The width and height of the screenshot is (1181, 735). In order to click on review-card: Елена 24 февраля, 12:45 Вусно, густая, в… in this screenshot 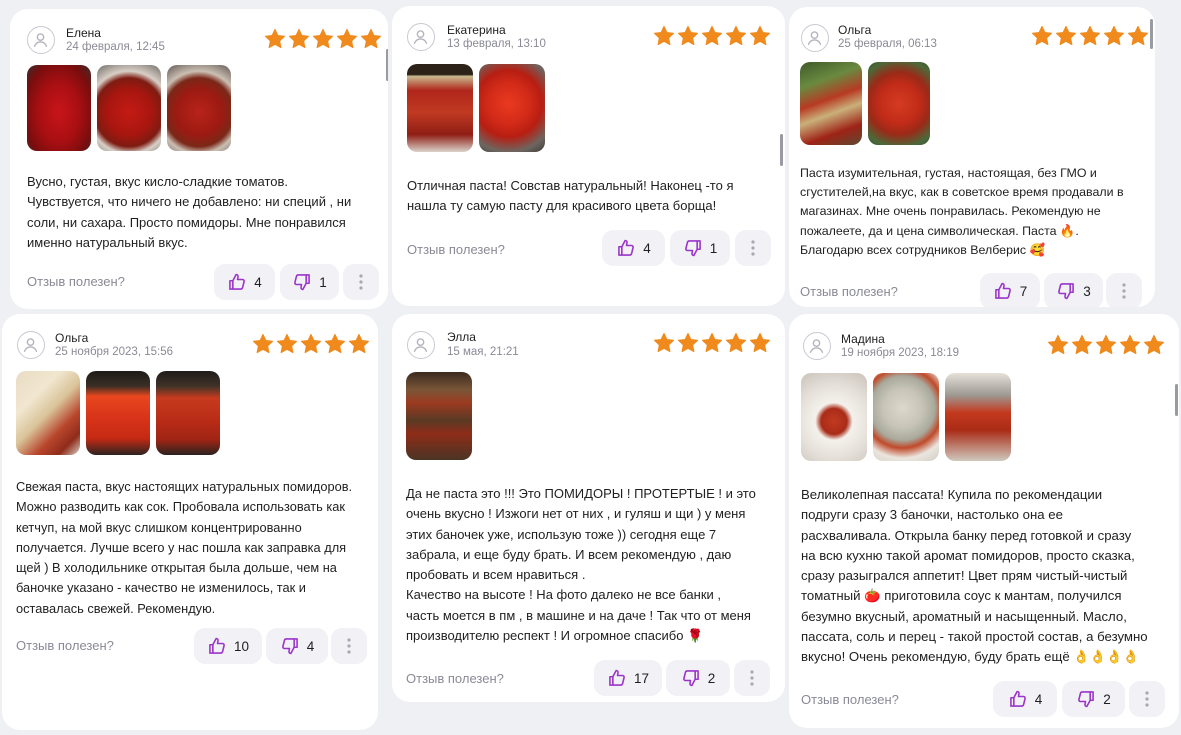, I will do `click(199, 159)`.